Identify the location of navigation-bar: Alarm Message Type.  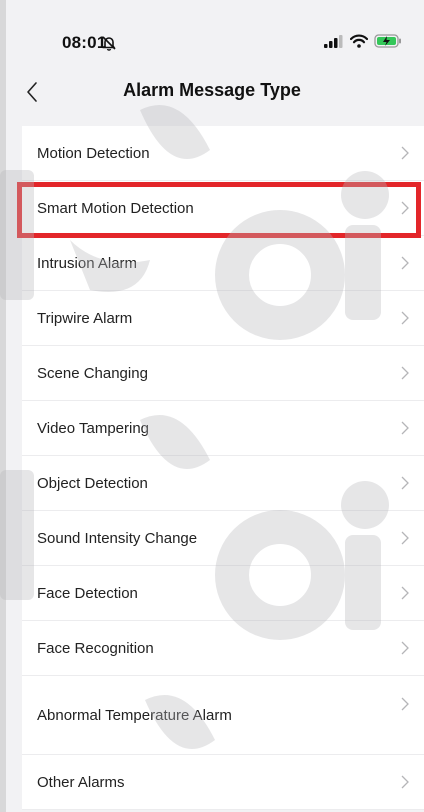
(212, 92).